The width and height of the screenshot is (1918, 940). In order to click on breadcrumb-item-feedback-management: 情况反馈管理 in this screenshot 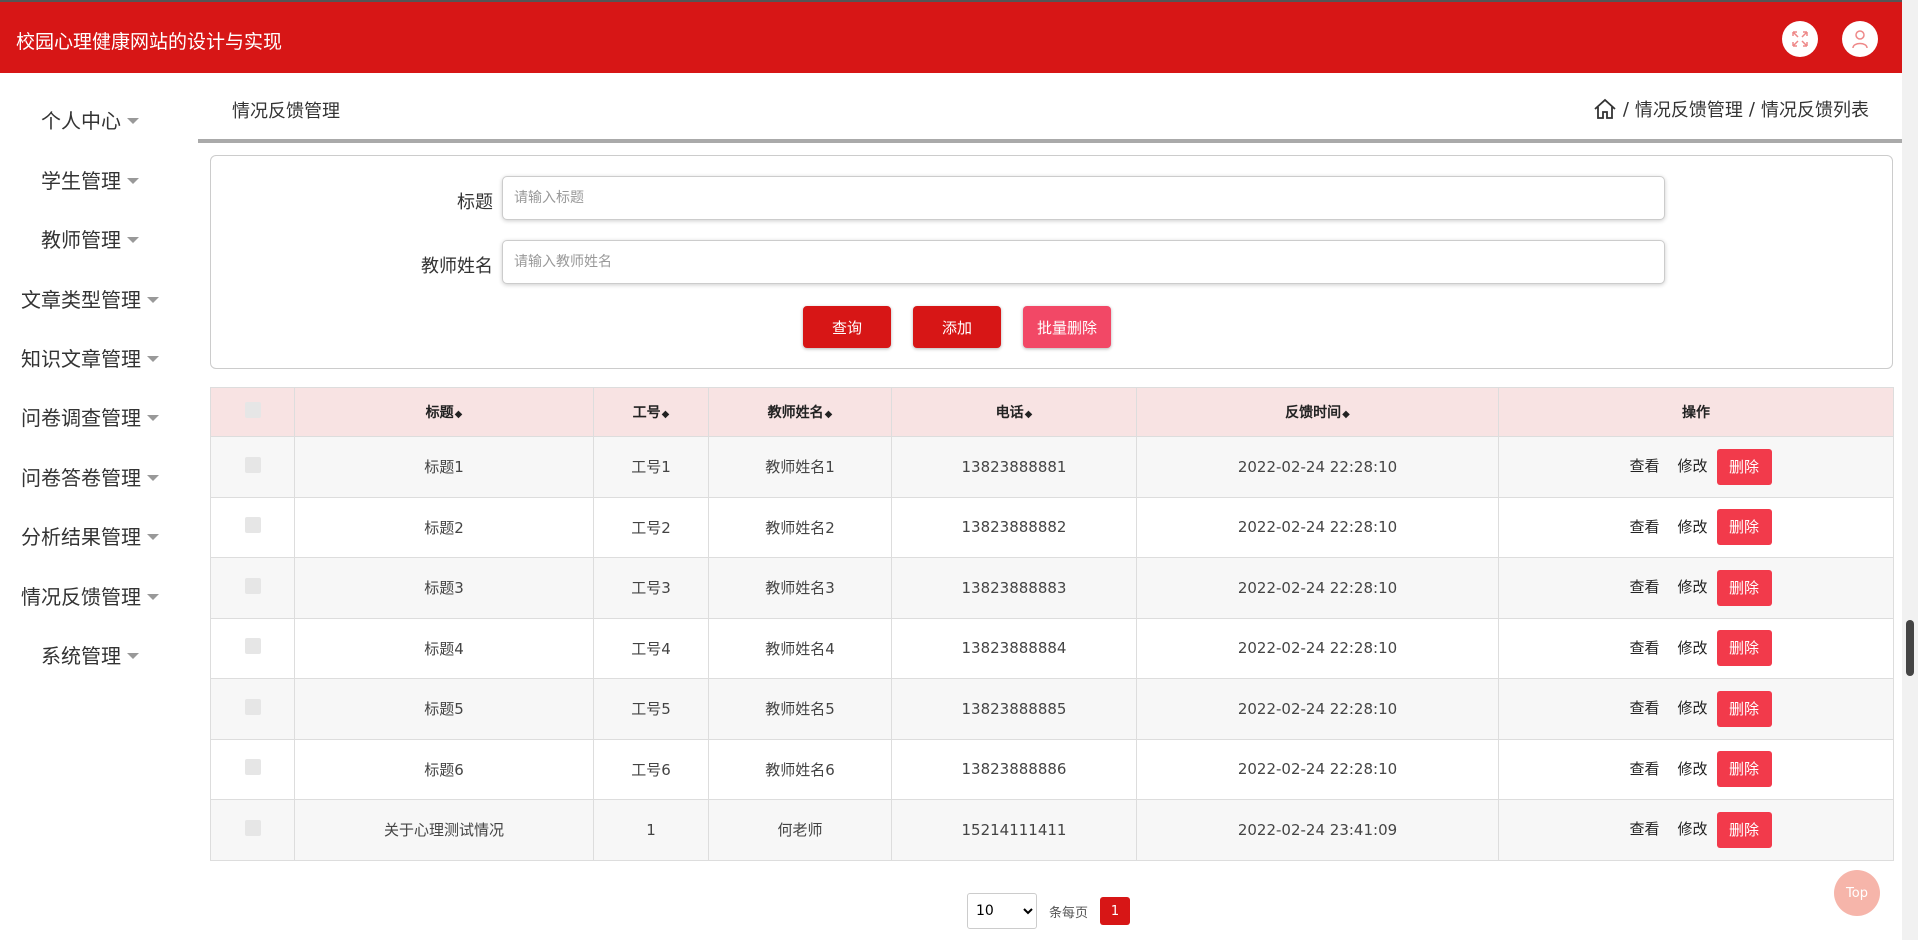, I will do `click(1689, 109)`.